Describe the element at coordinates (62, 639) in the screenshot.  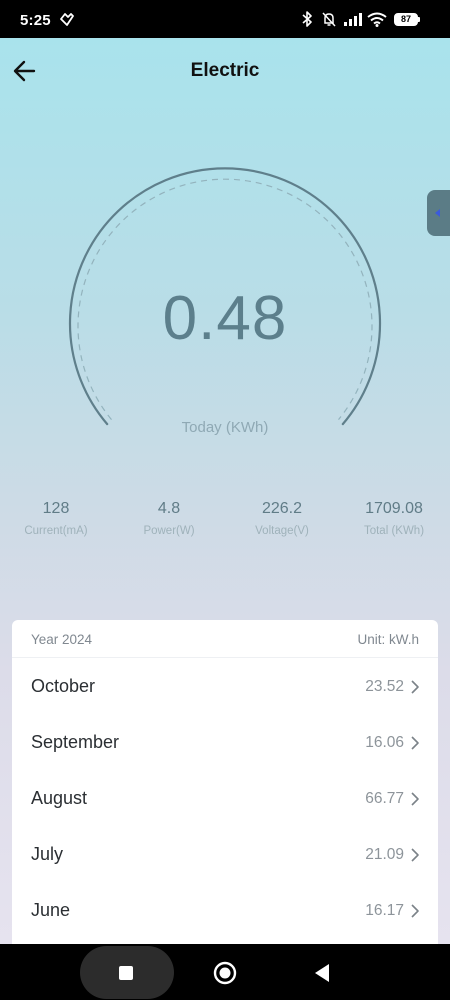
I see `year-label: Year 2024` at that location.